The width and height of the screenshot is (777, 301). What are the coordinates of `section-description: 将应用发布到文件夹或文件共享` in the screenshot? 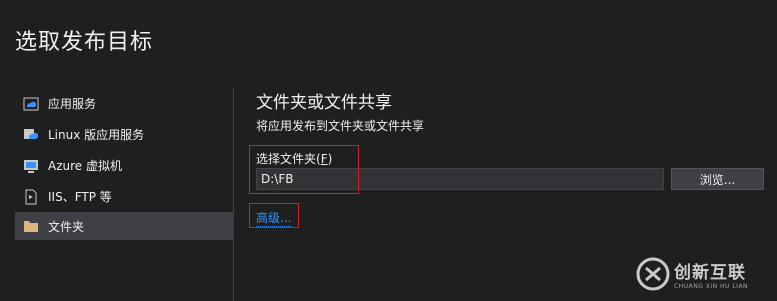 It's located at (340, 126).